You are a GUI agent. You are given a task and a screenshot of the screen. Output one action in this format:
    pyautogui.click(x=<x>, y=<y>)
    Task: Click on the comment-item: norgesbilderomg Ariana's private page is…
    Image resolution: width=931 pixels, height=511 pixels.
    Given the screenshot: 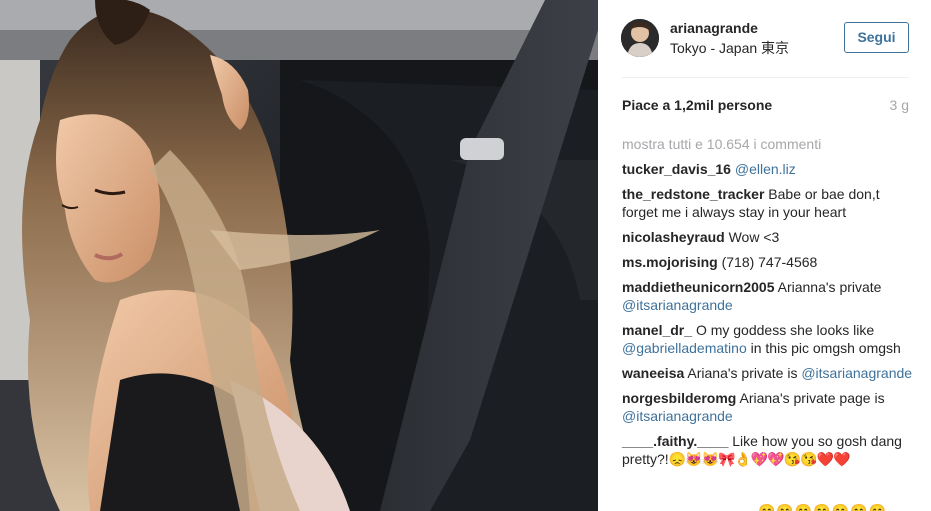 What is the action you would take?
    pyautogui.click(x=769, y=407)
    